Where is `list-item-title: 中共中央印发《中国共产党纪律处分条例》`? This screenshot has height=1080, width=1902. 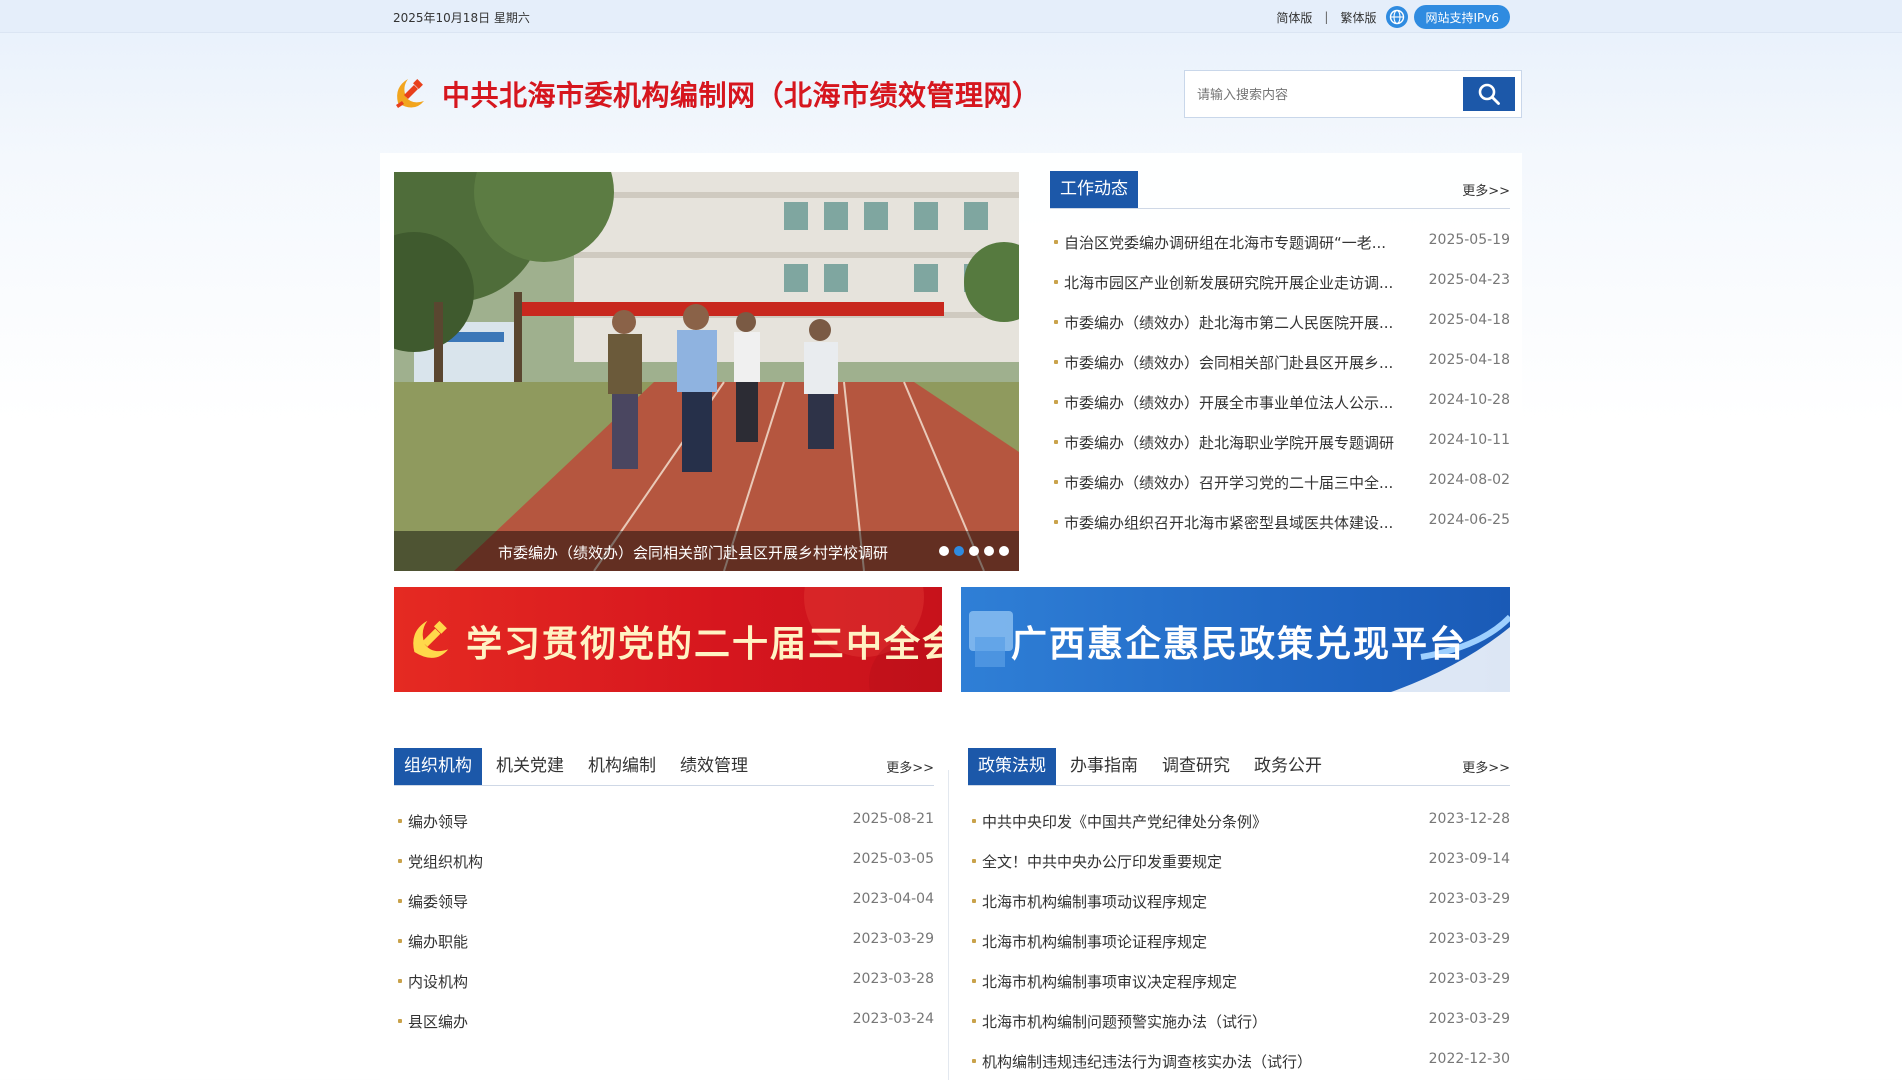
list-item-title: 中共中央印发《中国共产党纪律处分条例》 is located at coordinates (1124, 821).